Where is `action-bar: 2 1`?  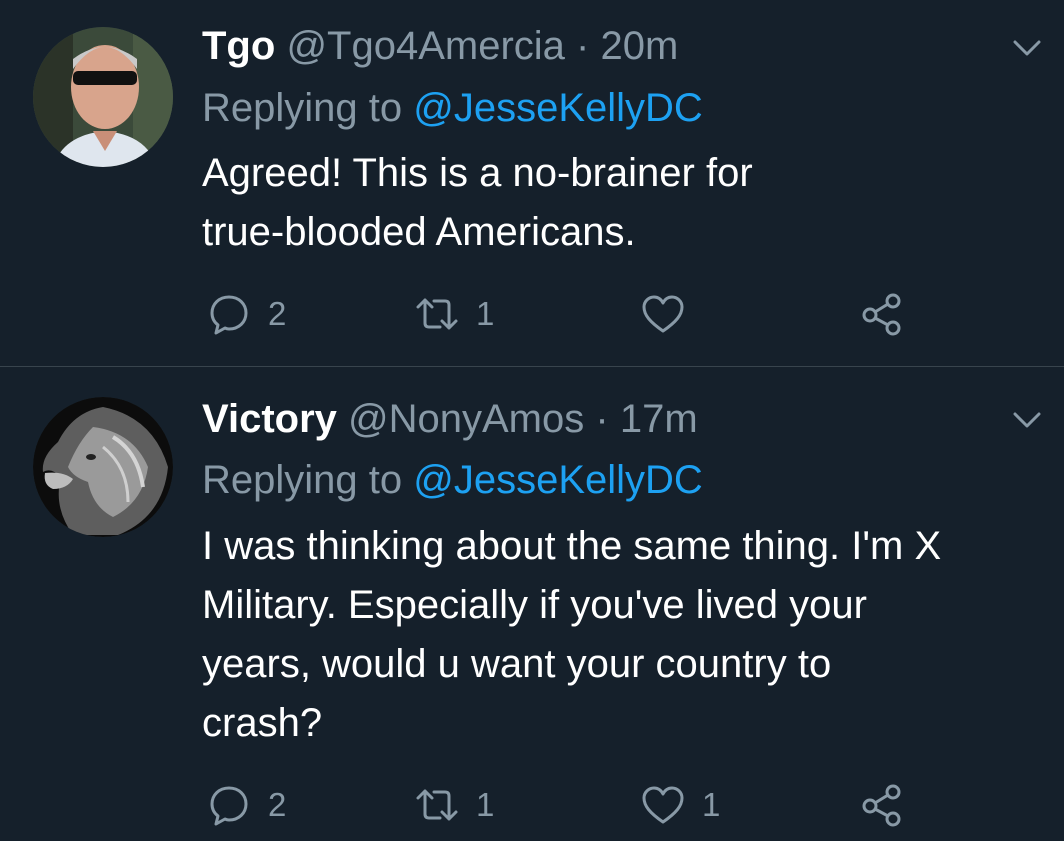 action-bar: 2 1 is located at coordinates (532, 314).